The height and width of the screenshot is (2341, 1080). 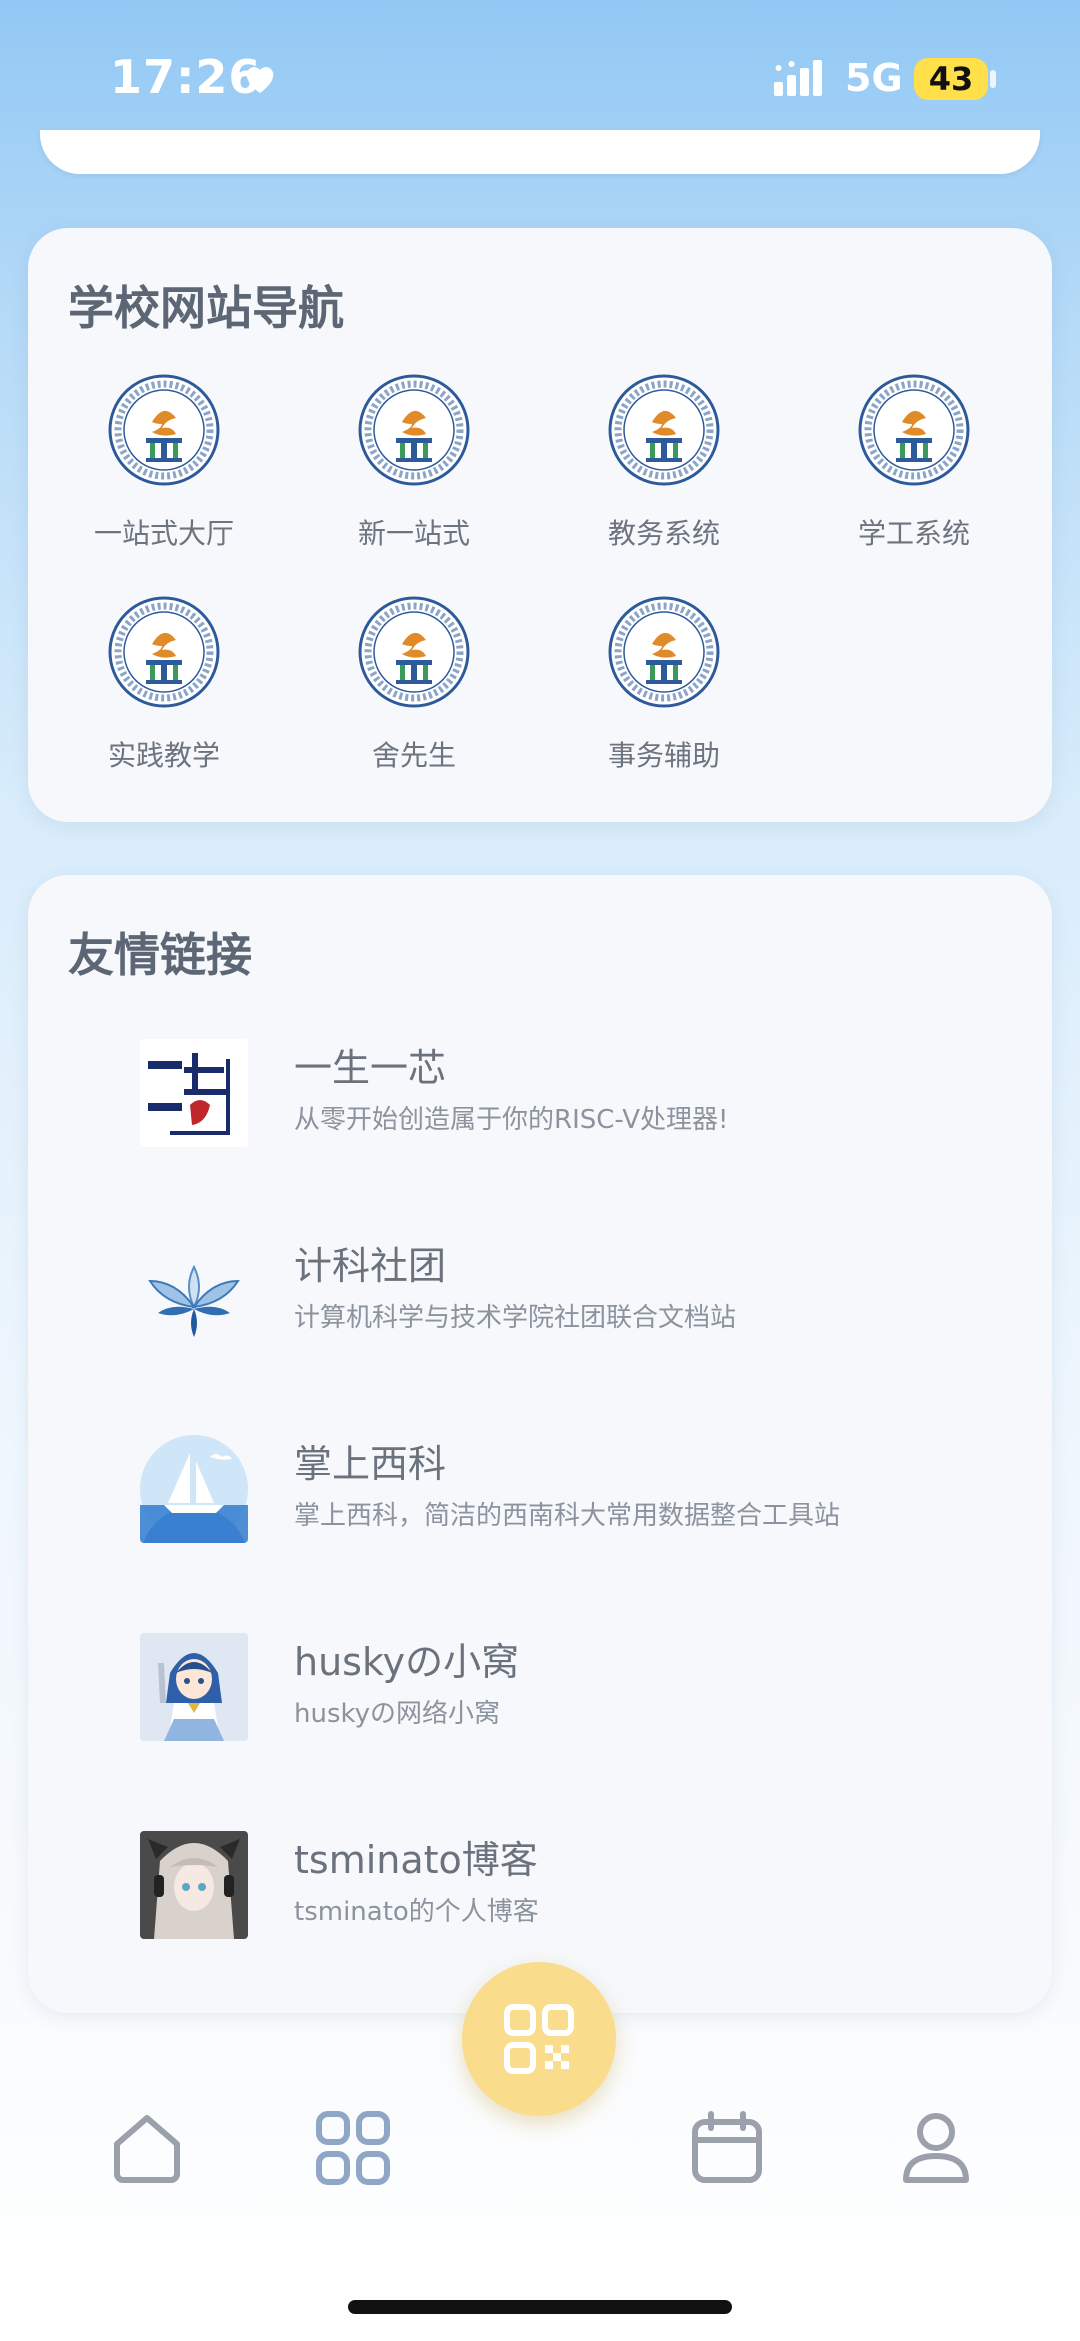 I want to click on nav-item-label: 学工系统, so click(x=913, y=533).